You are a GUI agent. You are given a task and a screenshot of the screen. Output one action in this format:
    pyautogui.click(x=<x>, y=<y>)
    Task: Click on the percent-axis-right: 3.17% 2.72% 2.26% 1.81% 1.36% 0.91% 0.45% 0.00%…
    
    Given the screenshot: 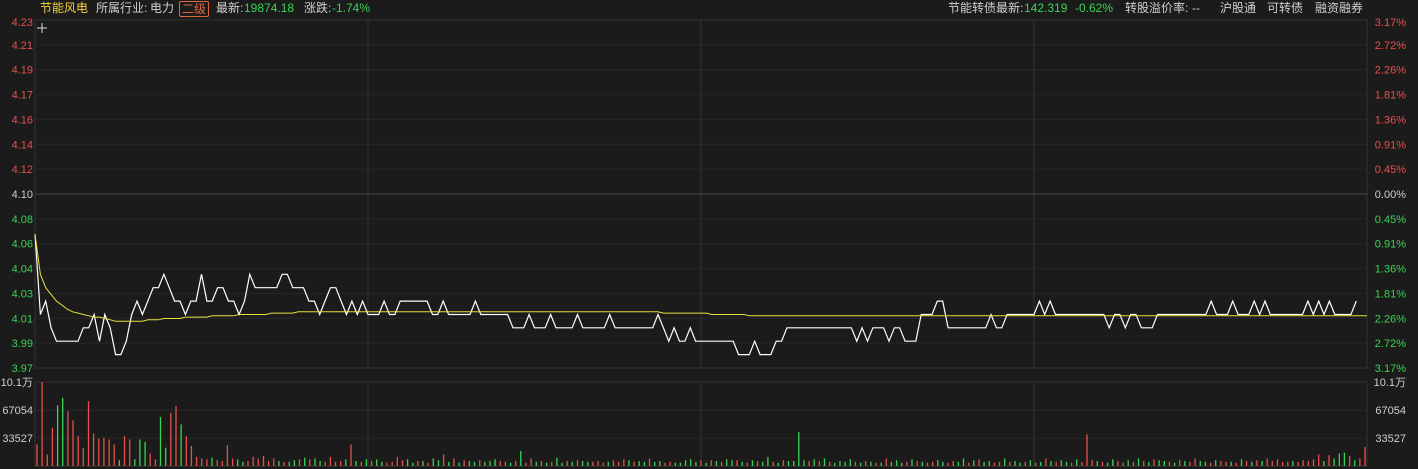 What is the action you would take?
    pyautogui.click(x=1390, y=196)
    